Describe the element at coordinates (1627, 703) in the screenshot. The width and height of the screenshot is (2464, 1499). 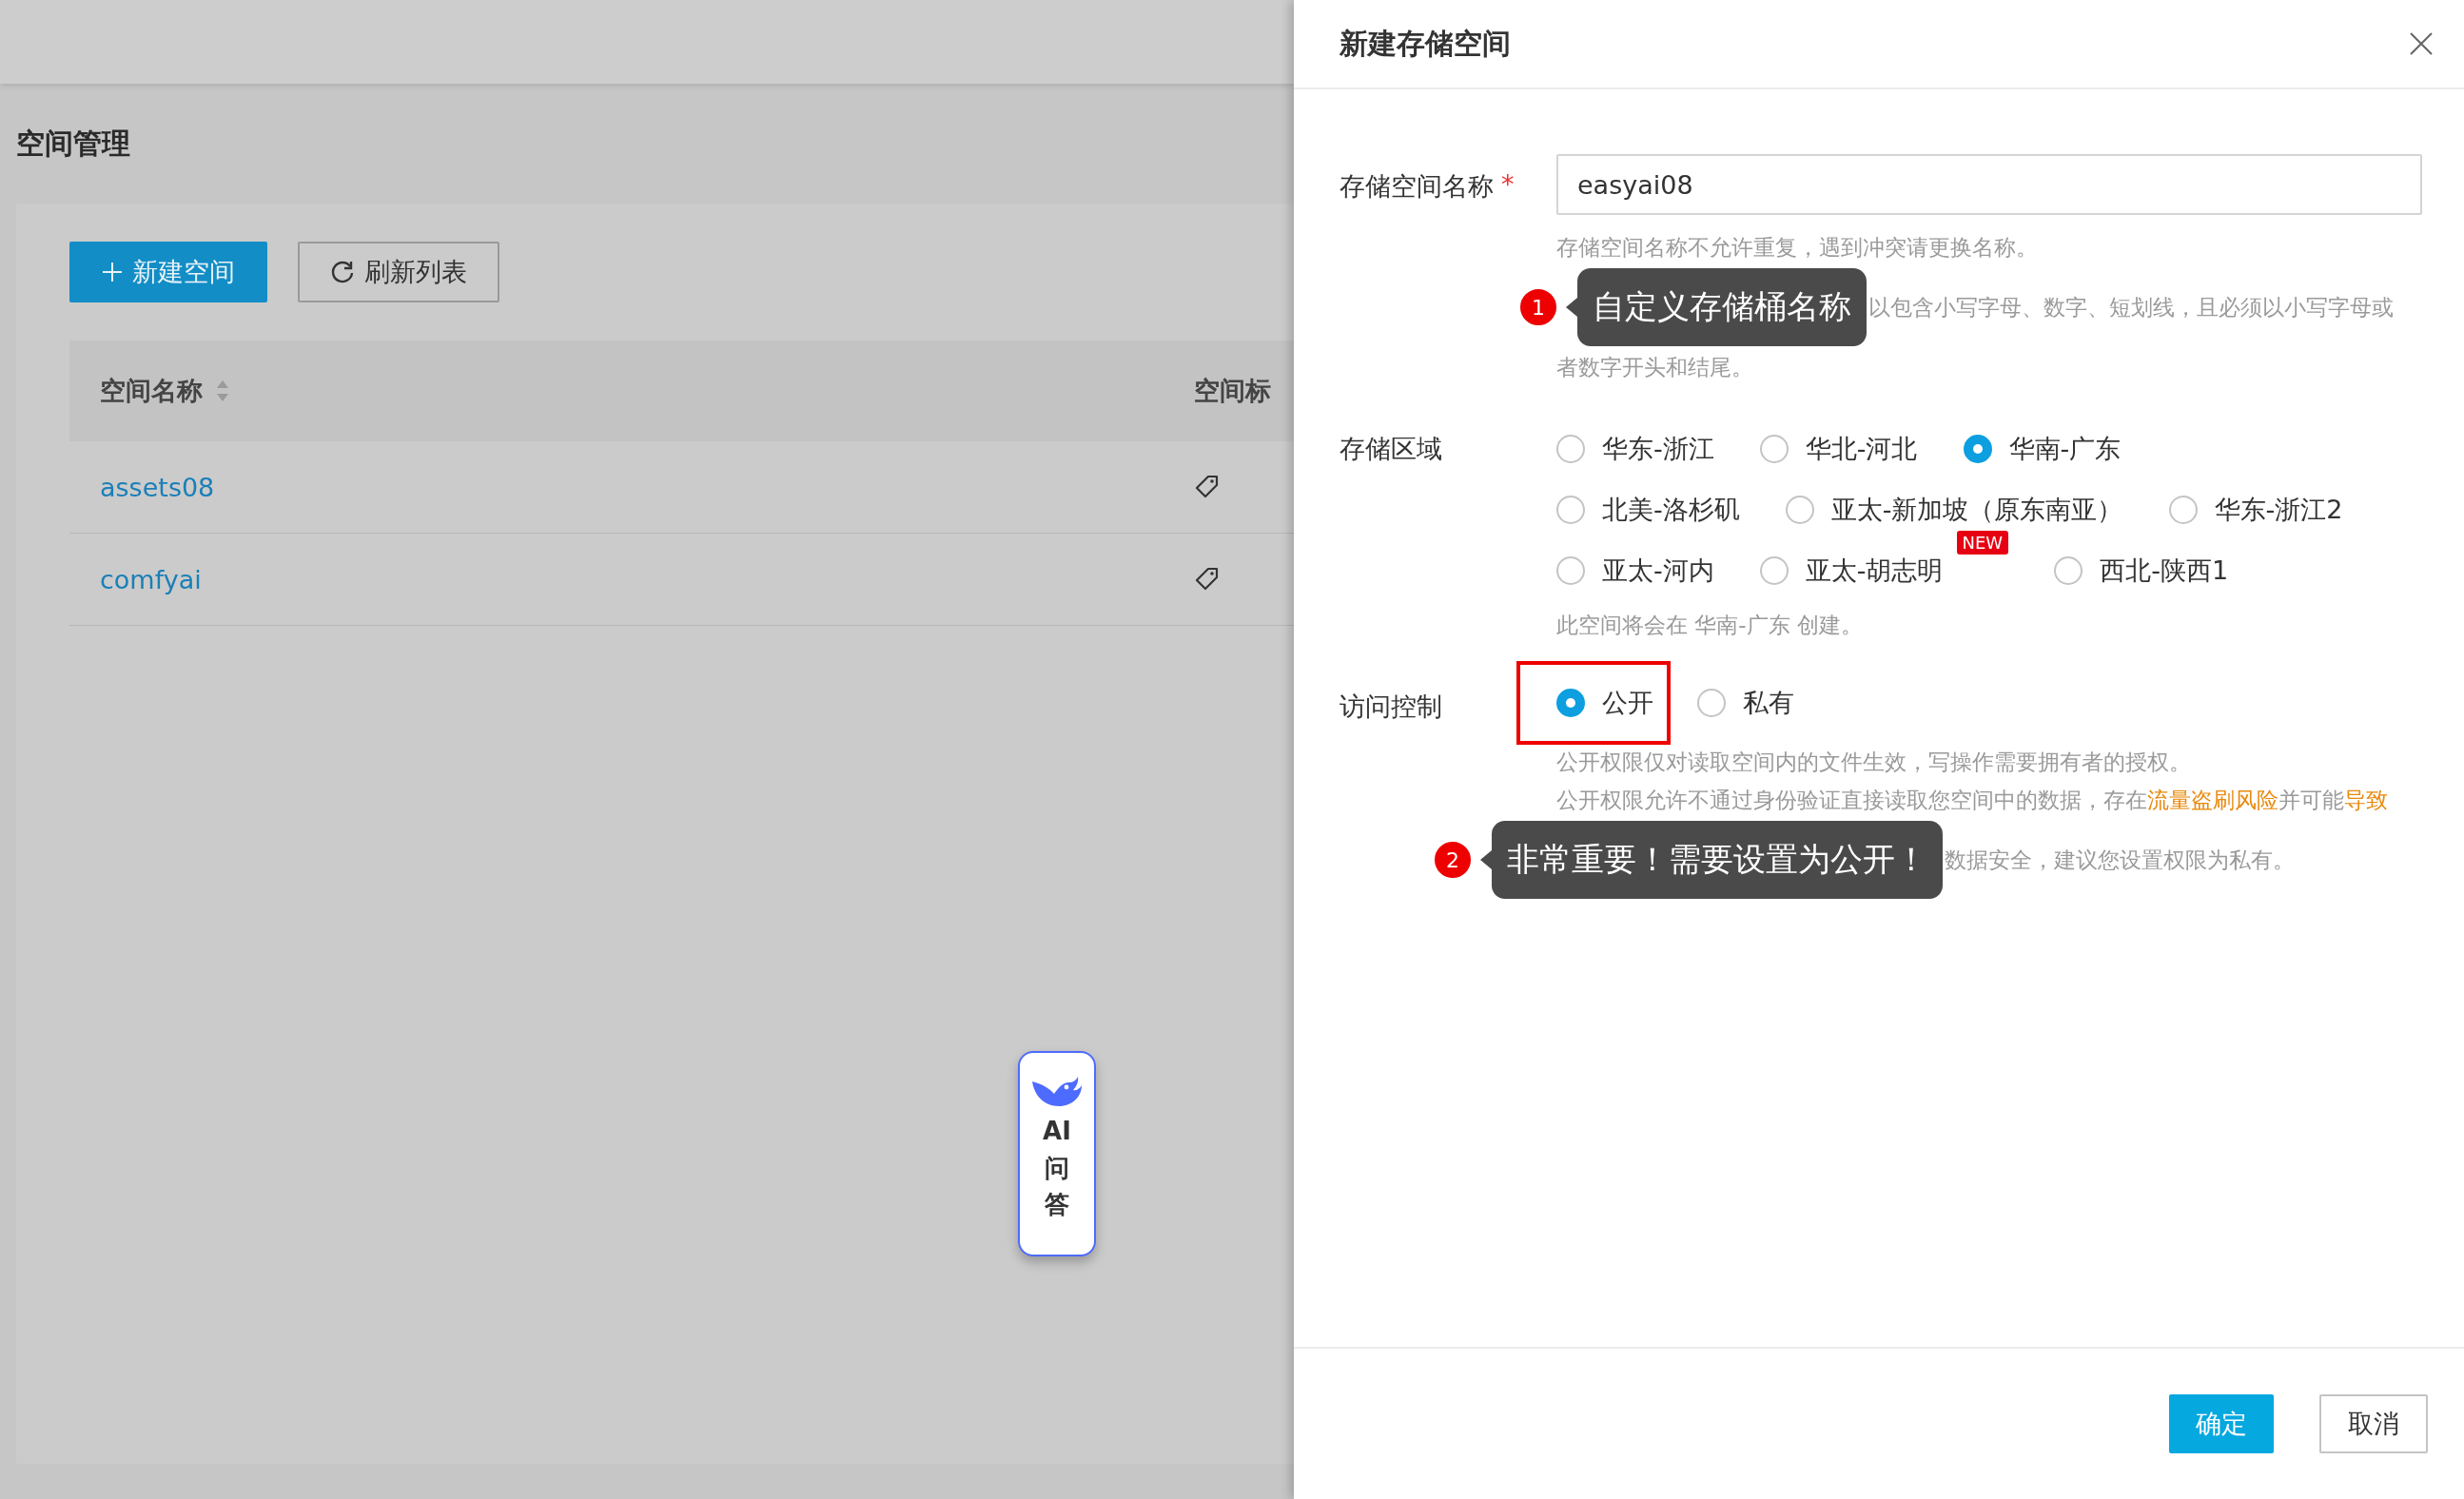
I see `radio-label: 公开` at that location.